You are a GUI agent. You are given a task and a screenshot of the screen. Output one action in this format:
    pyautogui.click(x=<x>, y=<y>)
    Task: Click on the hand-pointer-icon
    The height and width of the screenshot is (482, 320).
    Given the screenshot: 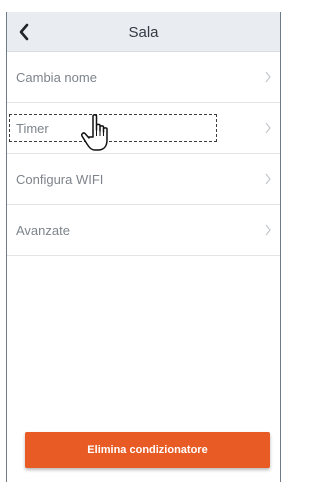 What is the action you would take?
    pyautogui.click(x=94, y=132)
    